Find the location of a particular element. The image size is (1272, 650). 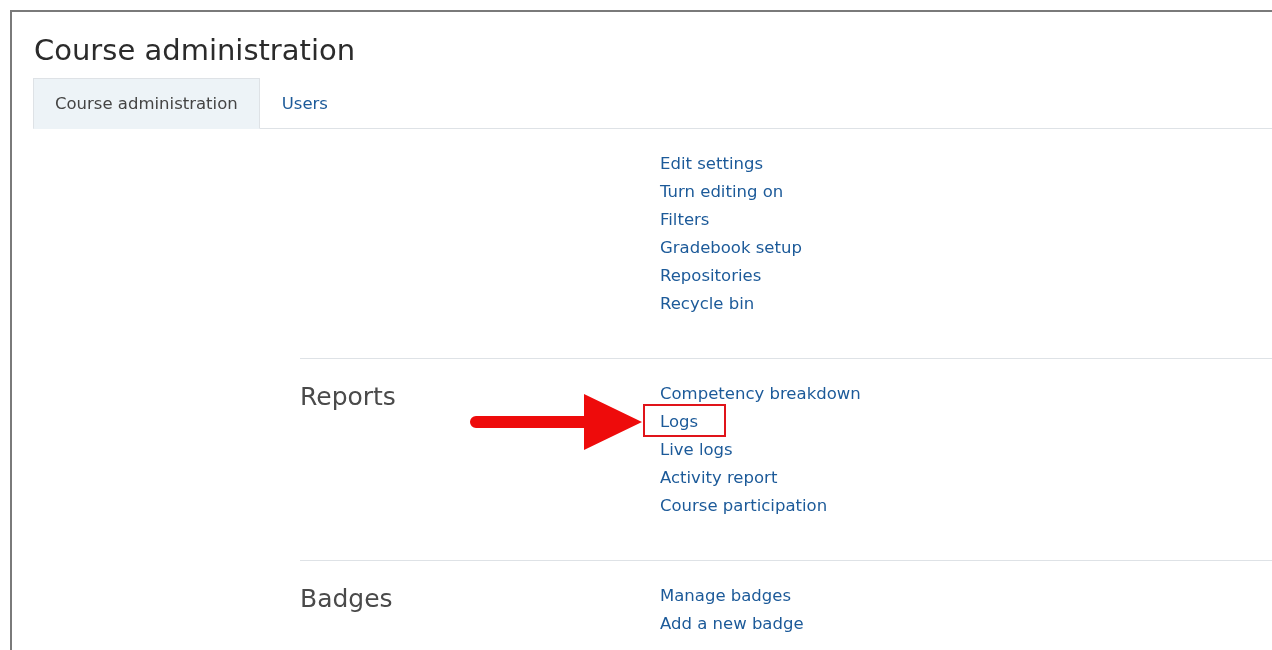

menu-link: Live logs is located at coordinates (696, 449).